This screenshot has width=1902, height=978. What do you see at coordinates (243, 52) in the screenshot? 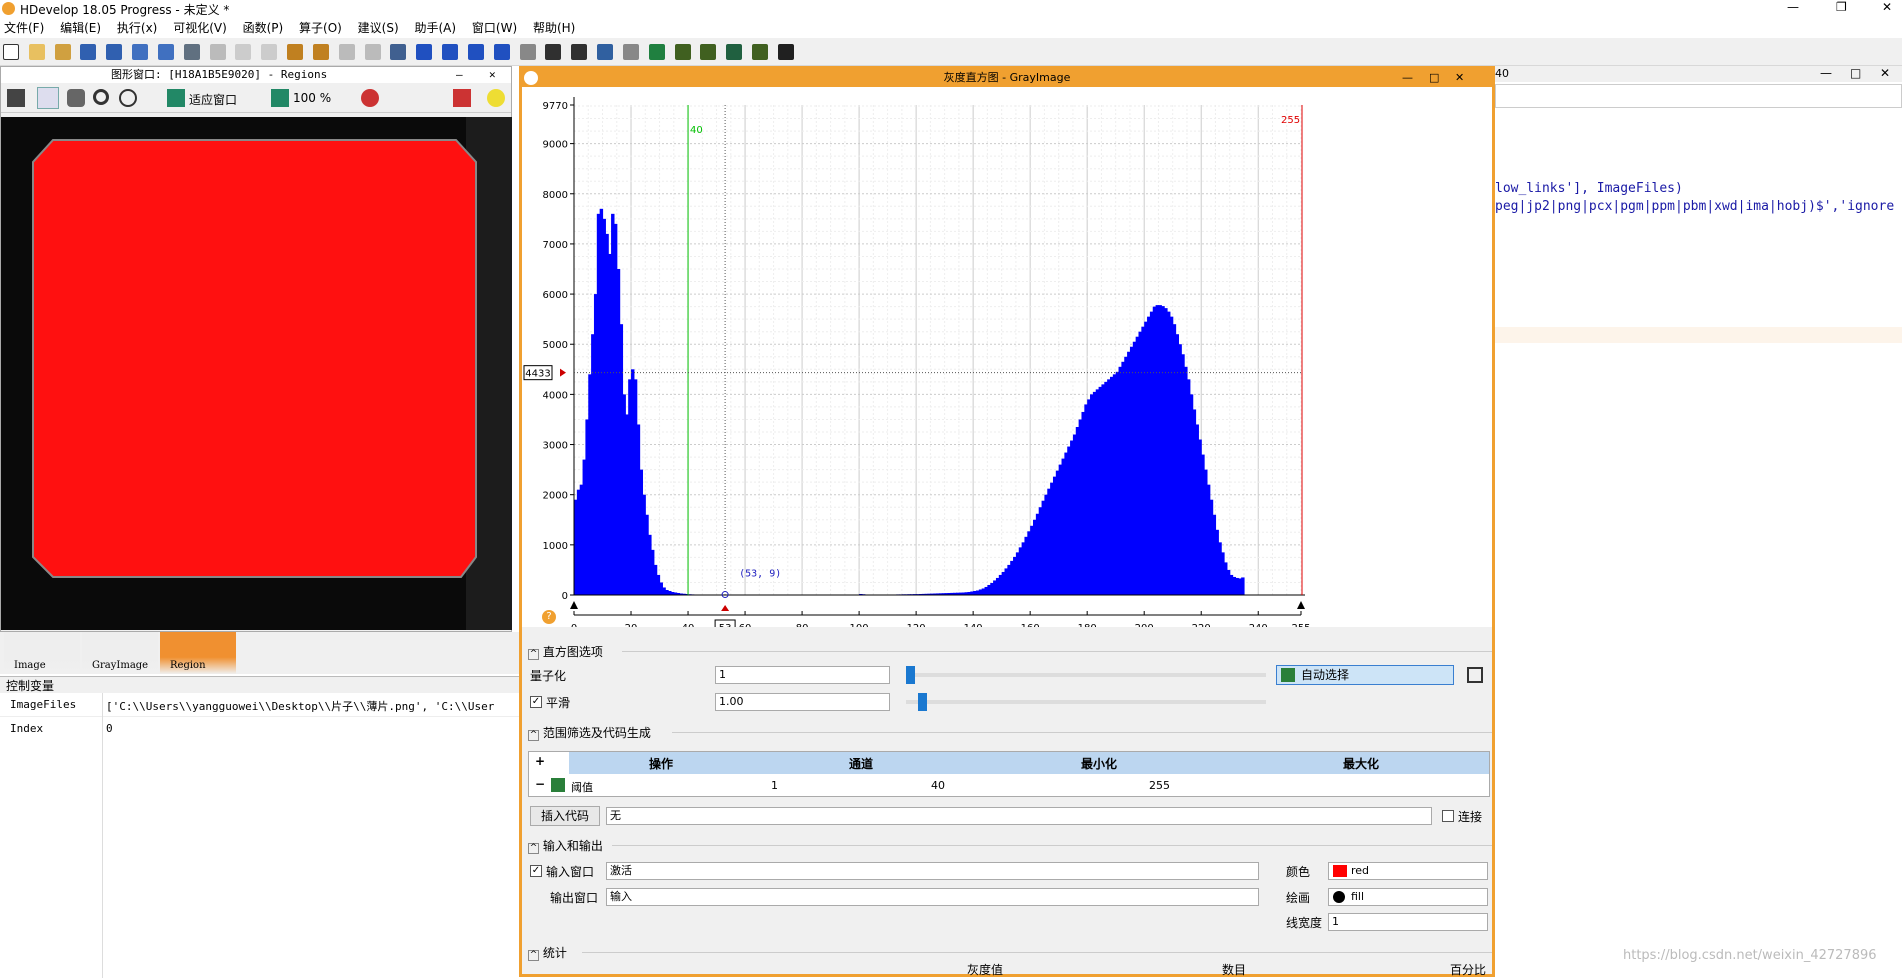
I see `copy-icon` at bounding box center [243, 52].